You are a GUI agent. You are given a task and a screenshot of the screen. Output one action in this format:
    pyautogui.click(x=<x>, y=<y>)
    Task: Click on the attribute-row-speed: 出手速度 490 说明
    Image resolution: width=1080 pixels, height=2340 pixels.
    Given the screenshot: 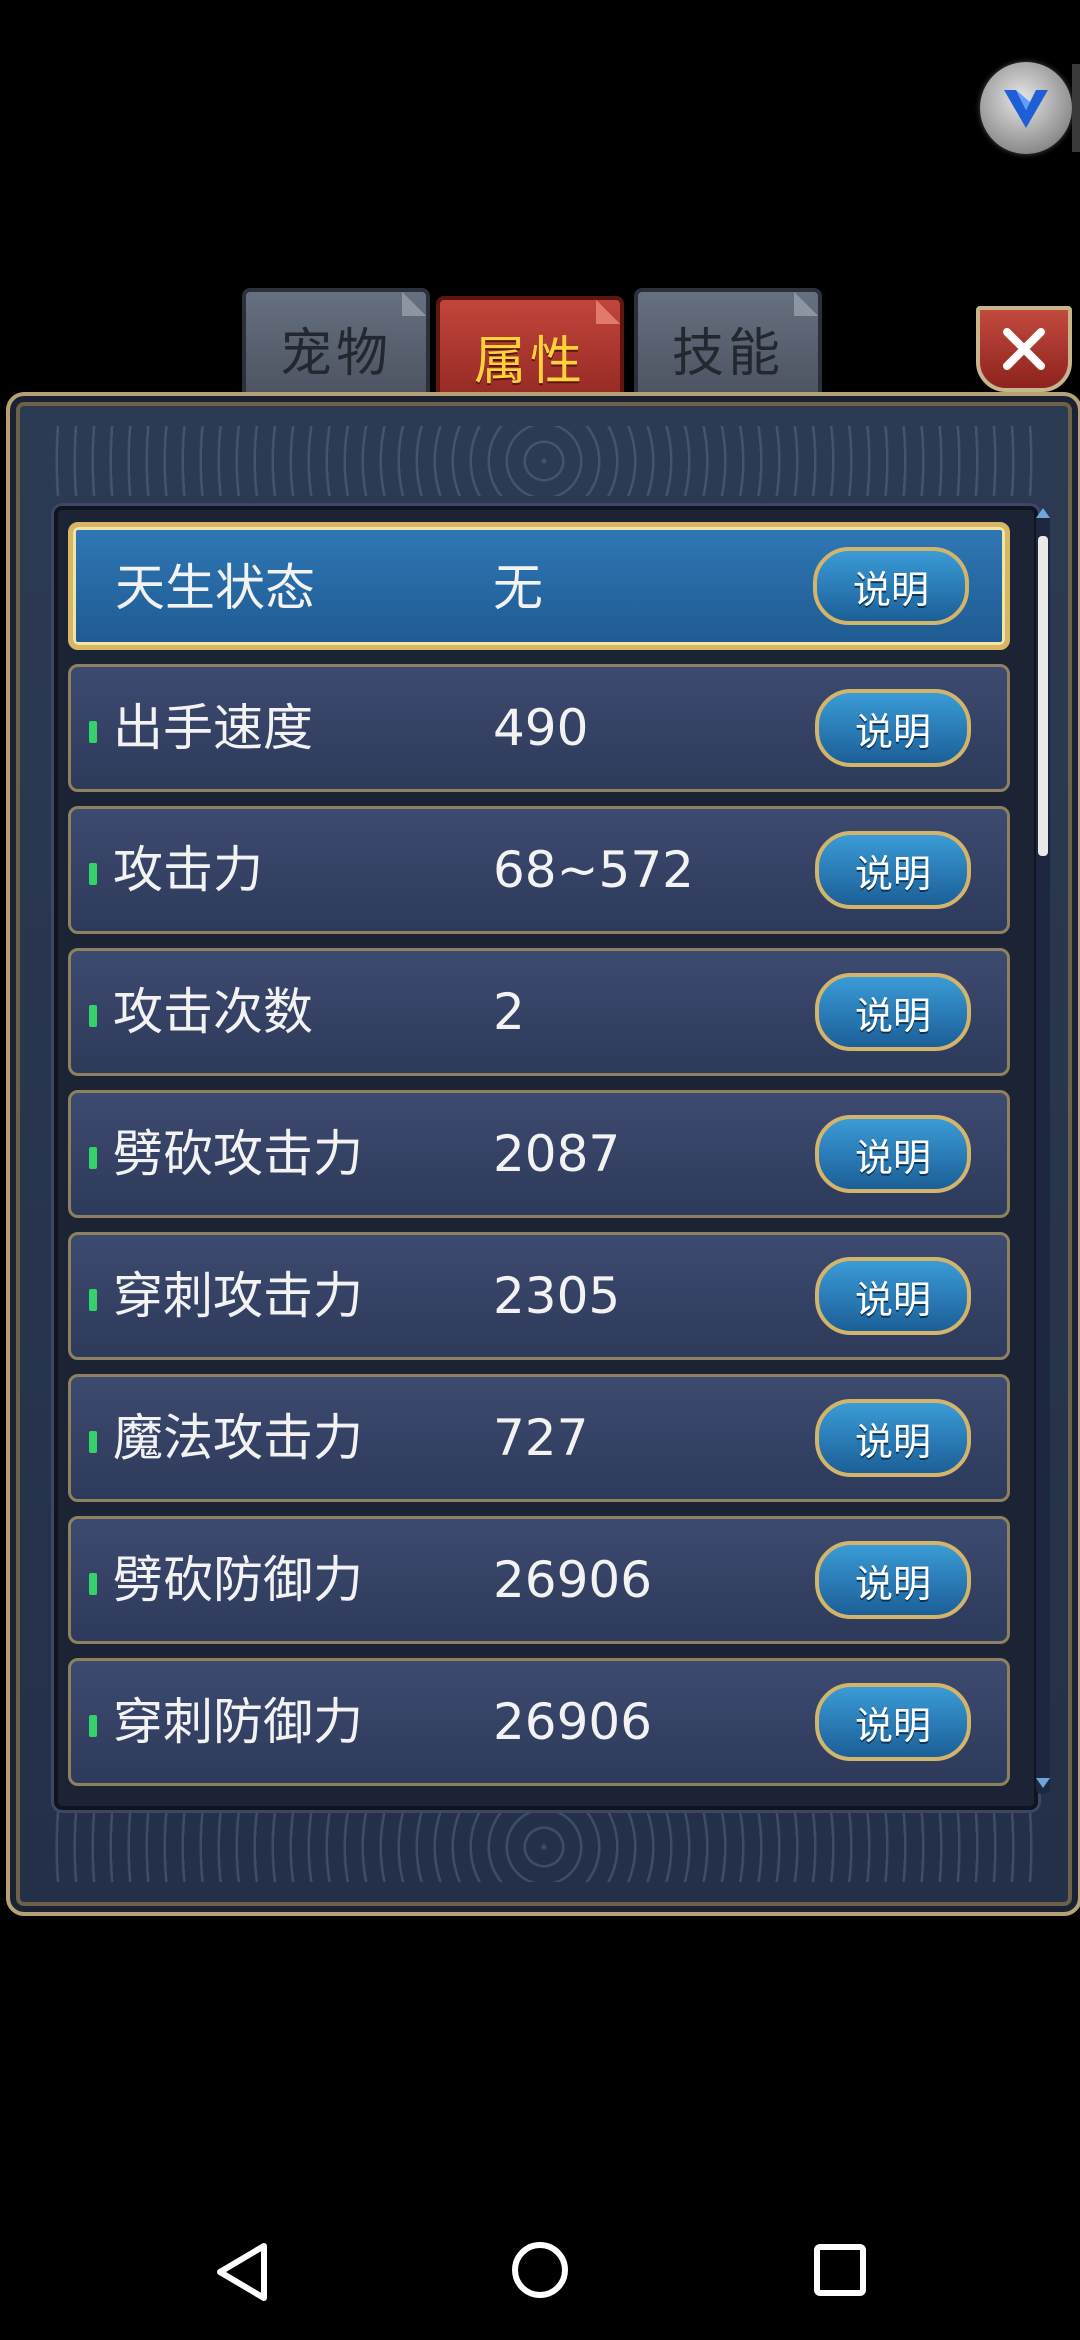 What is the action you would take?
    pyautogui.click(x=539, y=728)
    